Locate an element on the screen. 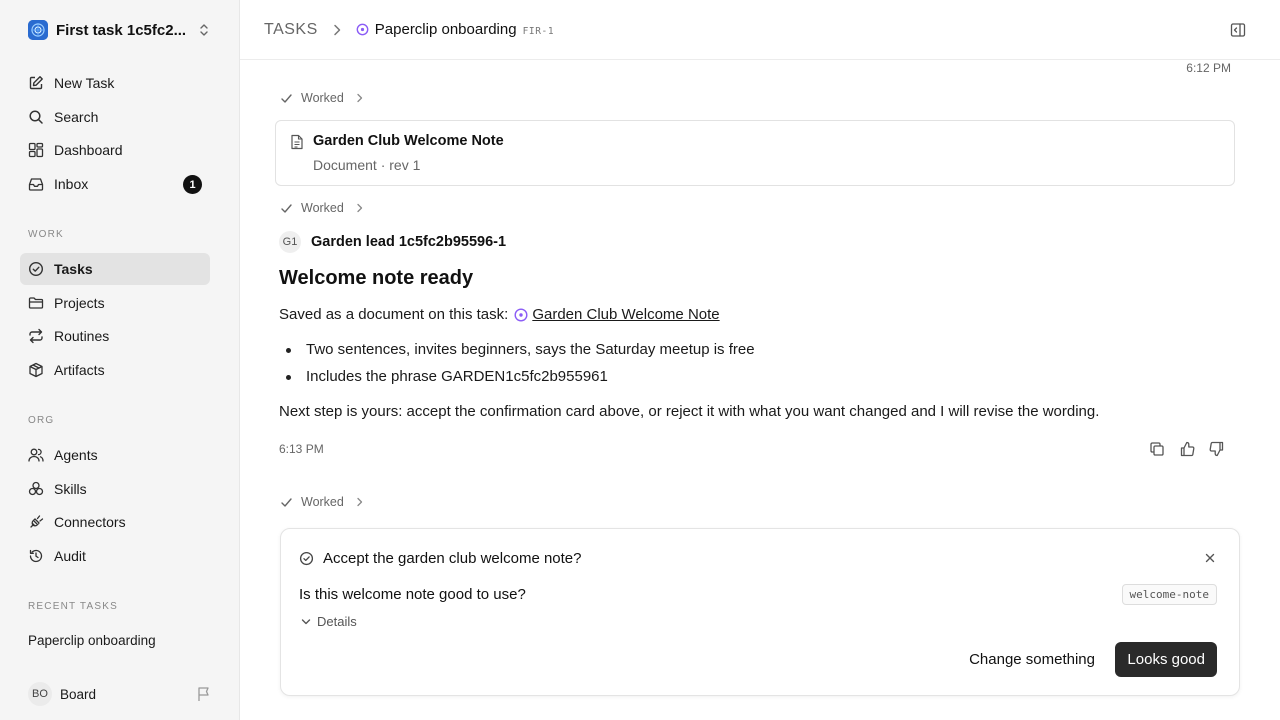  section-label-org: ORG is located at coordinates (41, 420).